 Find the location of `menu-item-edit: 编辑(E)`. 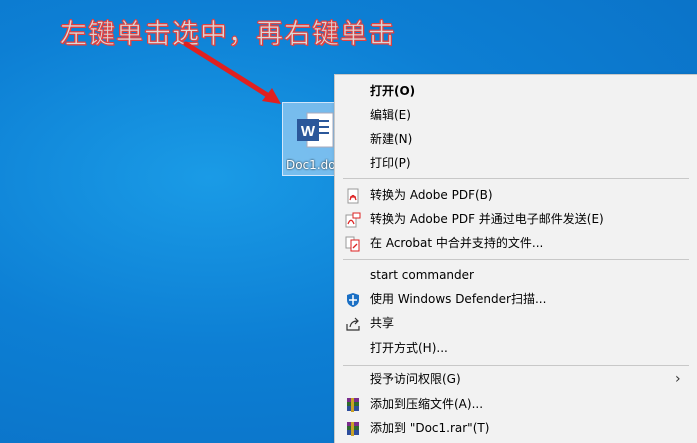

menu-item-edit: 编辑(E) is located at coordinates (516, 115).